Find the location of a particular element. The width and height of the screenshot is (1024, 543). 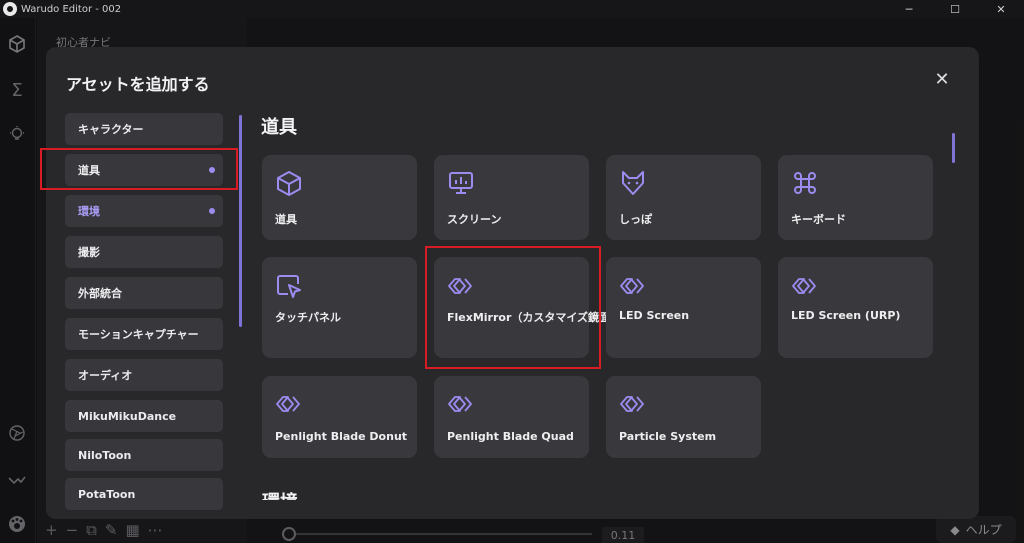

maximize-button: ☐ is located at coordinates (955, 9).